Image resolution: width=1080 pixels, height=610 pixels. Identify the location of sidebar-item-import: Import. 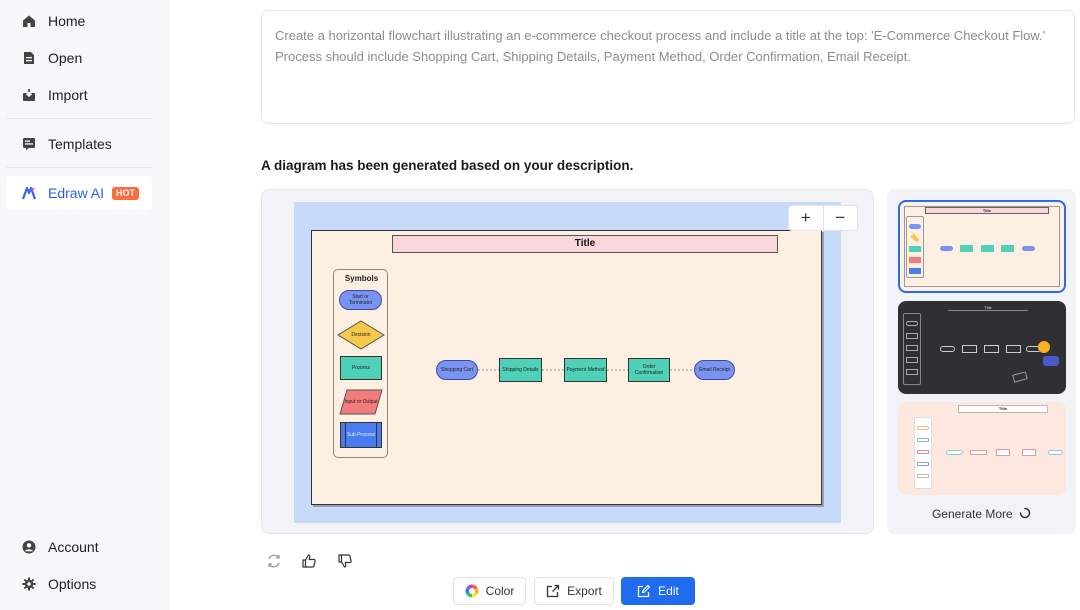
(79, 95).